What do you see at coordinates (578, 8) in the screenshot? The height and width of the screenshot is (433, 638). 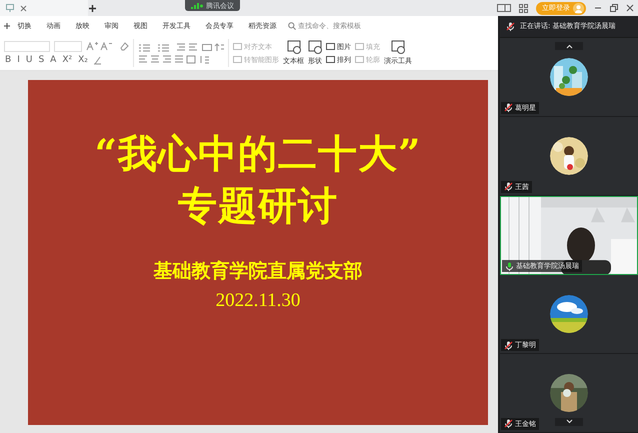 I see `user-avatar-icon` at bounding box center [578, 8].